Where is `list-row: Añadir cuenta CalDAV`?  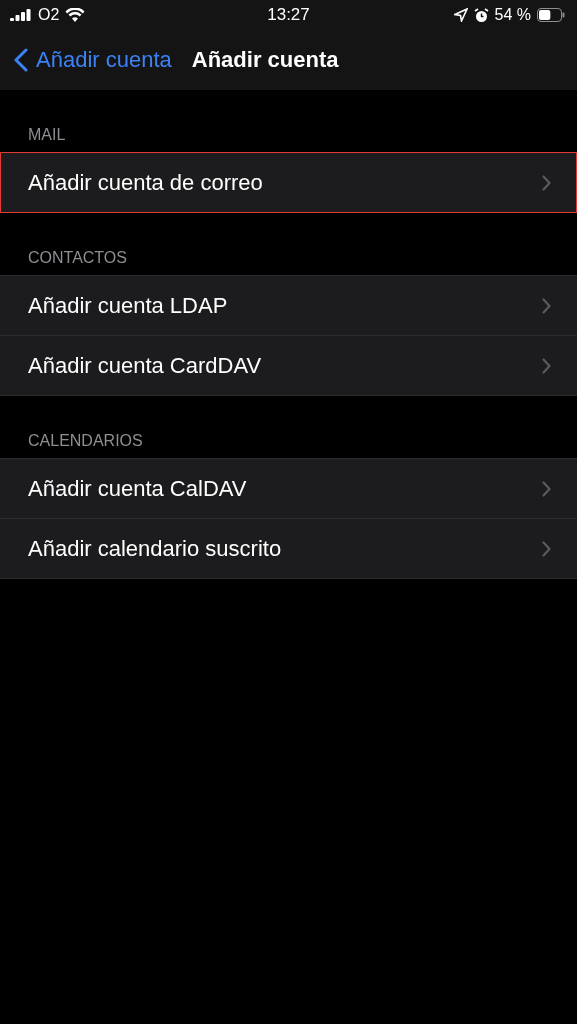
list-row: Añadir cuenta CalDAV is located at coordinates (288, 488).